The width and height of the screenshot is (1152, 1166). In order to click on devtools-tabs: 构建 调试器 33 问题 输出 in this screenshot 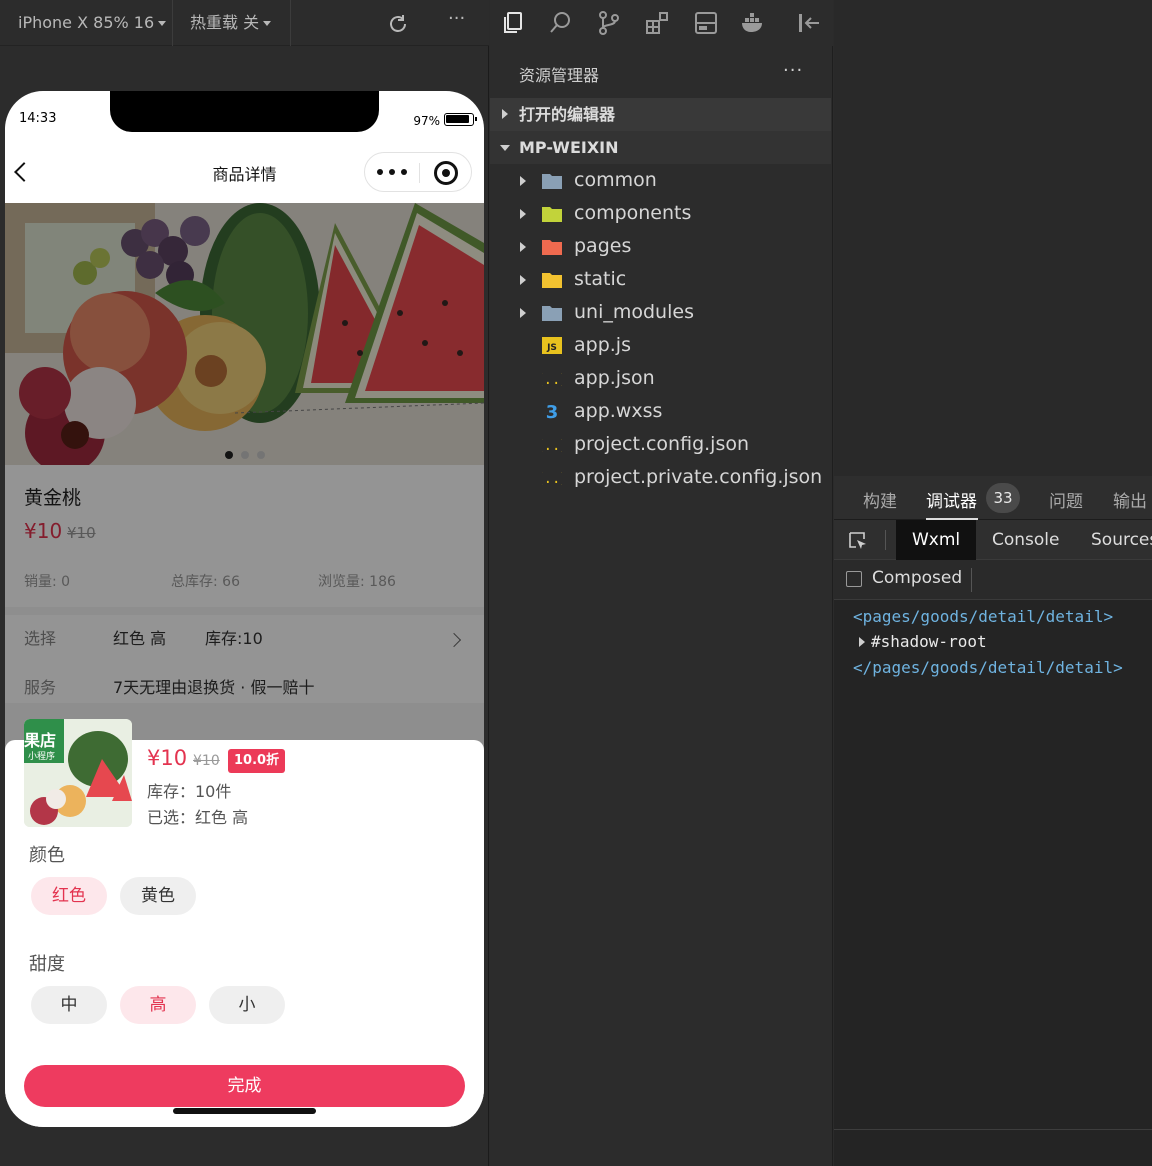, I will do `click(993, 498)`.